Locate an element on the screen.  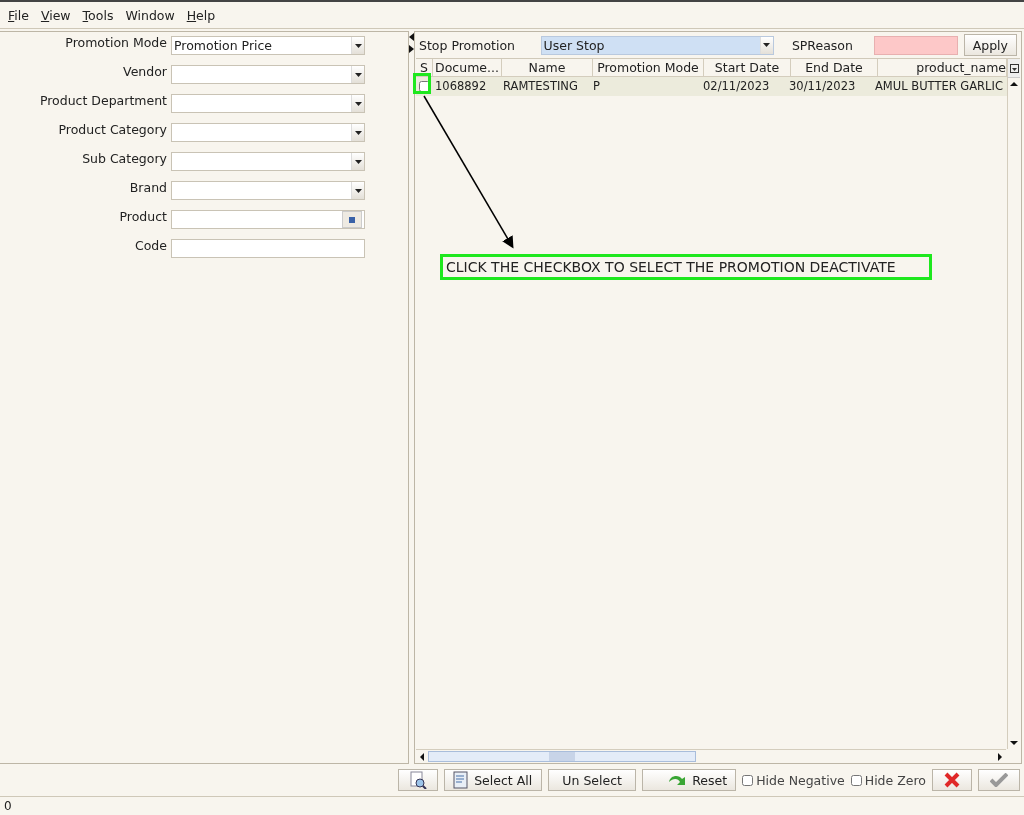
lookup-field is located at coordinates (268, 219).